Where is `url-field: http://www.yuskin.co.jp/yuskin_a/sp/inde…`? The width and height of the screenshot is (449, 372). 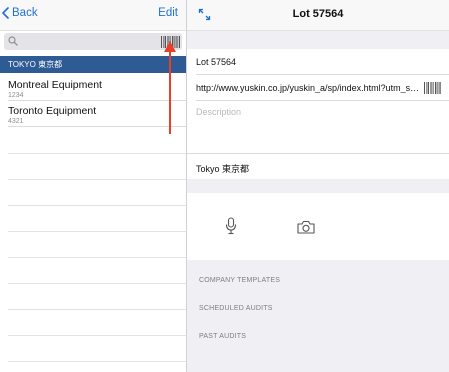 url-field: http://www.yuskin.co.jp/yuskin_a/sp/inde… is located at coordinates (308, 88).